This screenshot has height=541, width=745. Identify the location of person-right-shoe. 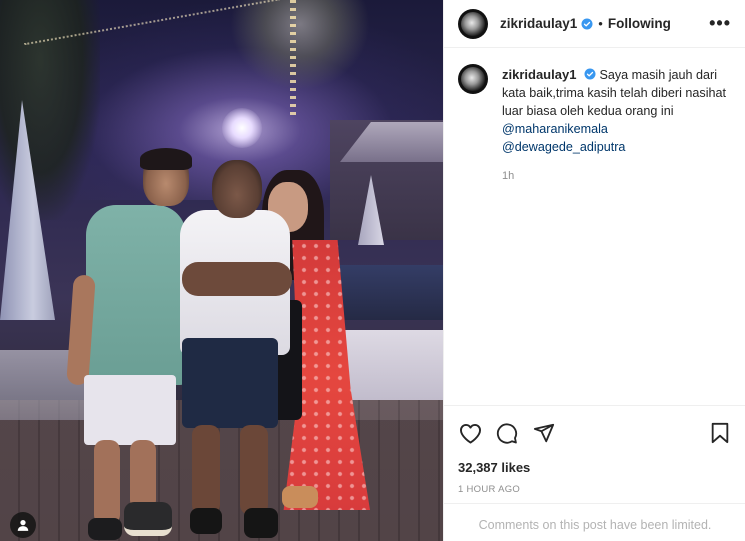
(300, 497).